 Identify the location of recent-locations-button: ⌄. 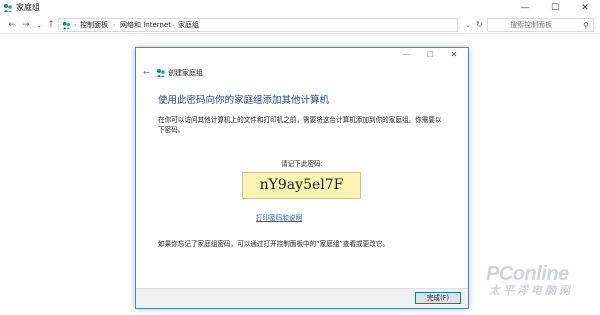
(39, 25).